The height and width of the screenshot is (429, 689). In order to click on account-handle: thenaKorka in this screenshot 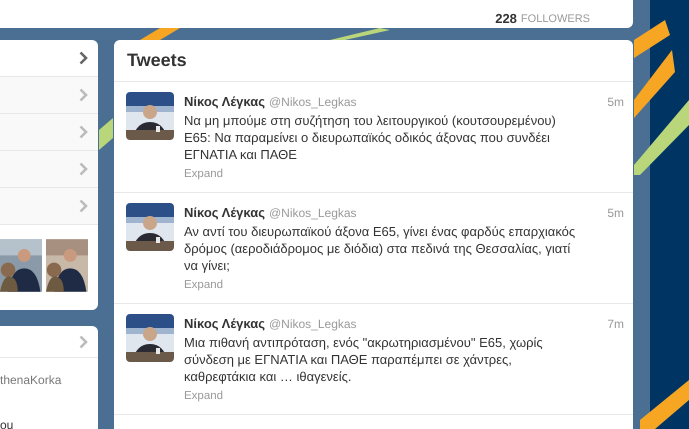, I will do `click(49, 380)`.